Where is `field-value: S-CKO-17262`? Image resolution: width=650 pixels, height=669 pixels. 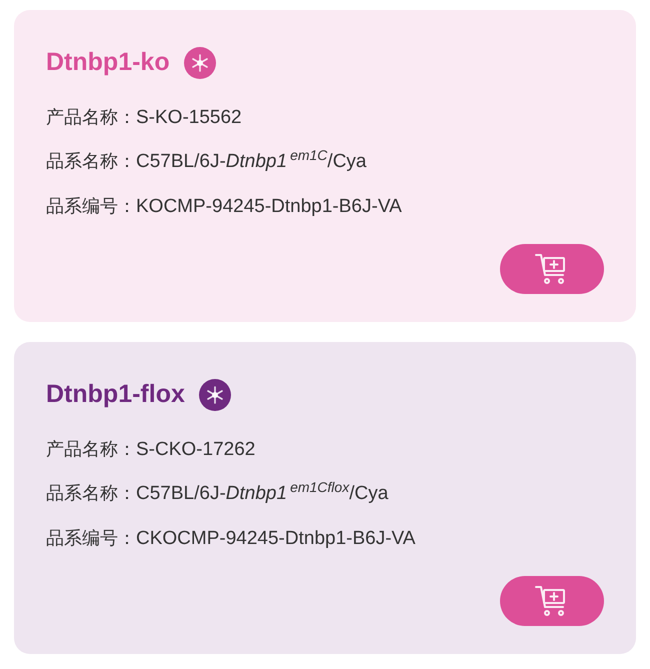 field-value: S-CKO-17262 is located at coordinates (196, 450).